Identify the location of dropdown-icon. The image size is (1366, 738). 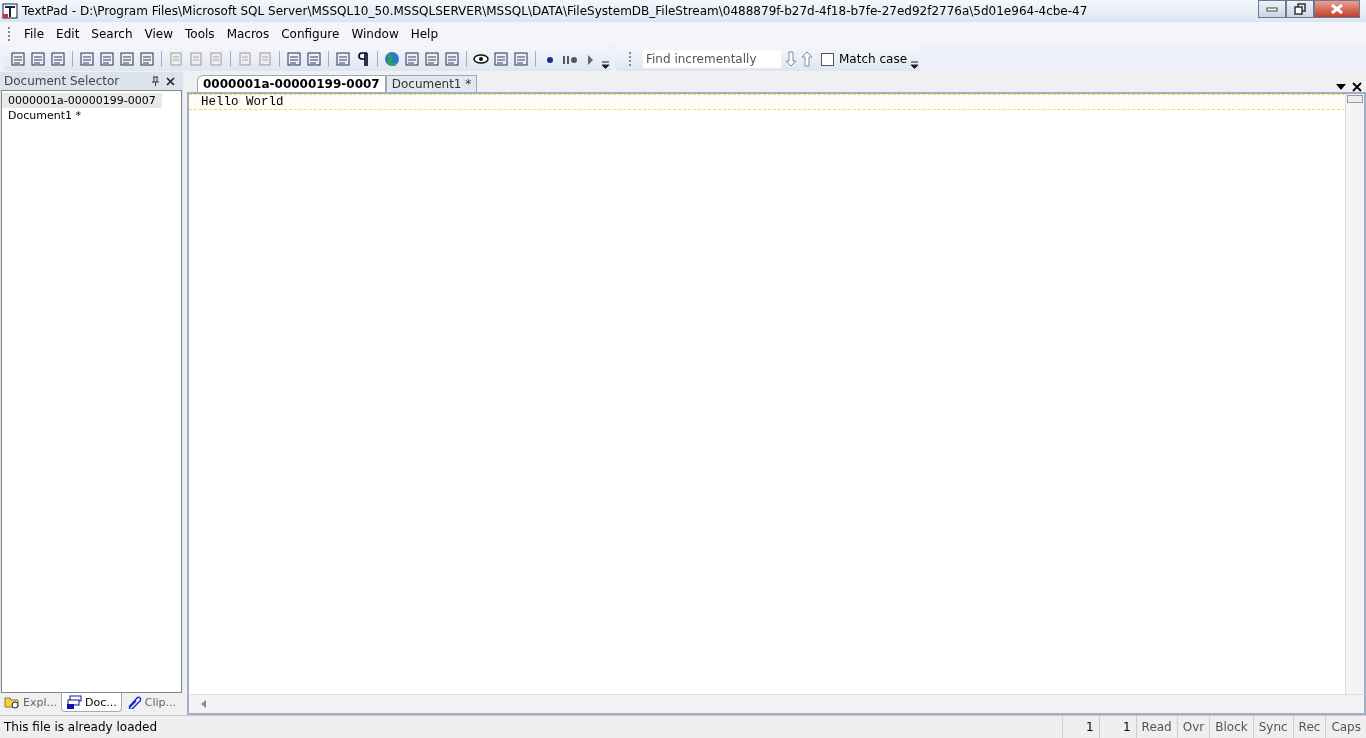
(1341, 87).